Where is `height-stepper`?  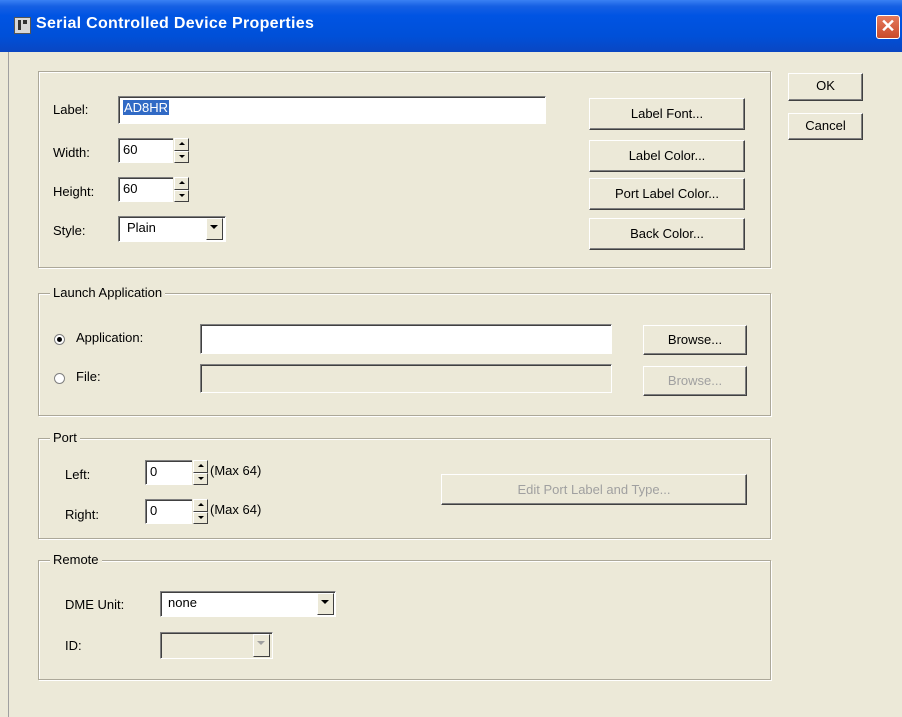
height-stepper is located at coordinates (181, 189).